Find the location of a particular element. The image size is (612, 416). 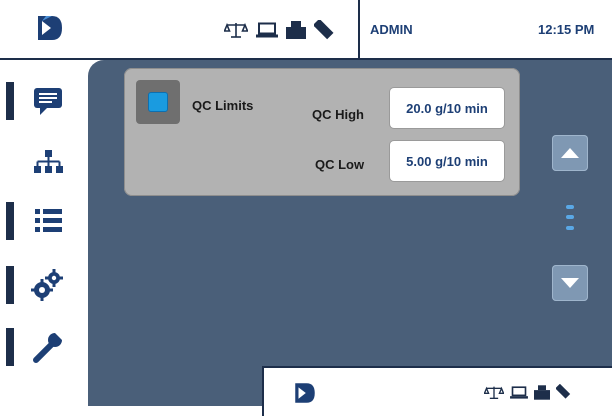

qc-high-input: 20.0 g/10 min is located at coordinates (447, 108).